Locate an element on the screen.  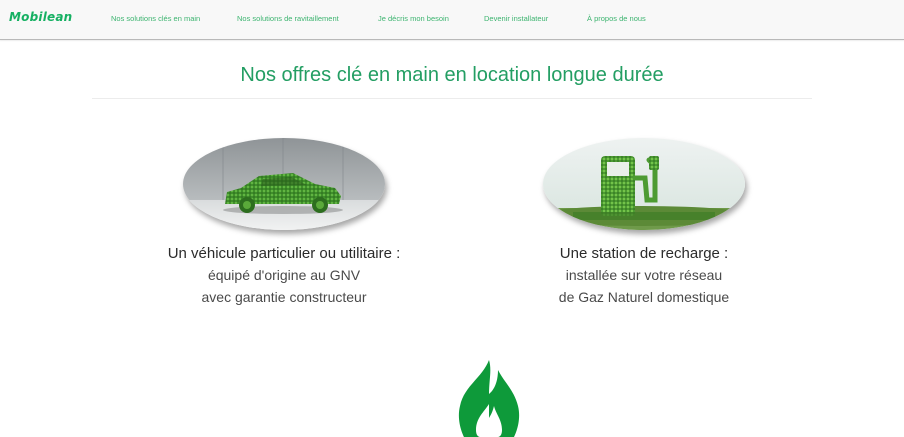
offer-vehicle-line-1: équipé d'origine au GNV is located at coordinates (284, 275).